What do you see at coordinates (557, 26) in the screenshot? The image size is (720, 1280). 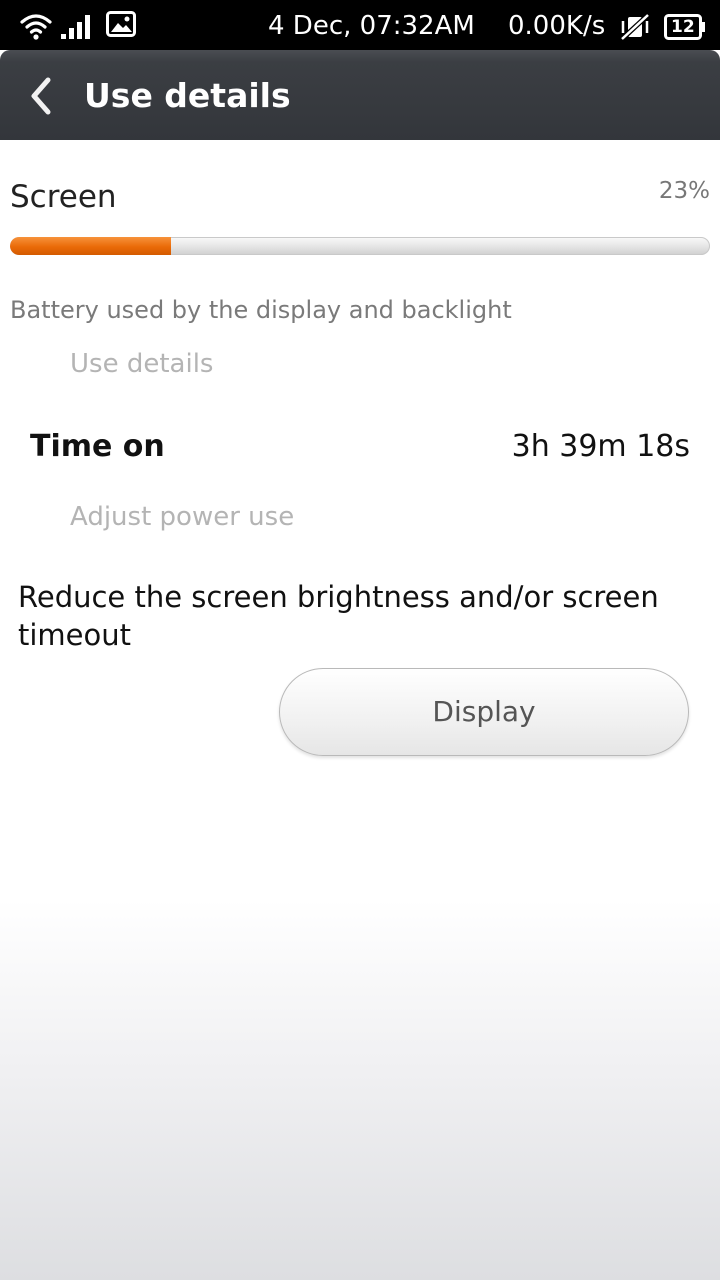 I see `network-speed: 0.00K/s` at bounding box center [557, 26].